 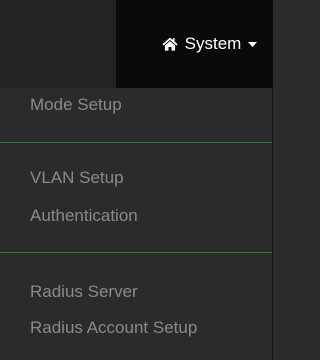 What do you see at coordinates (77, 178) in the screenshot?
I see `menu-item-vlan-setup: VLAN Setup` at bounding box center [77, 178].